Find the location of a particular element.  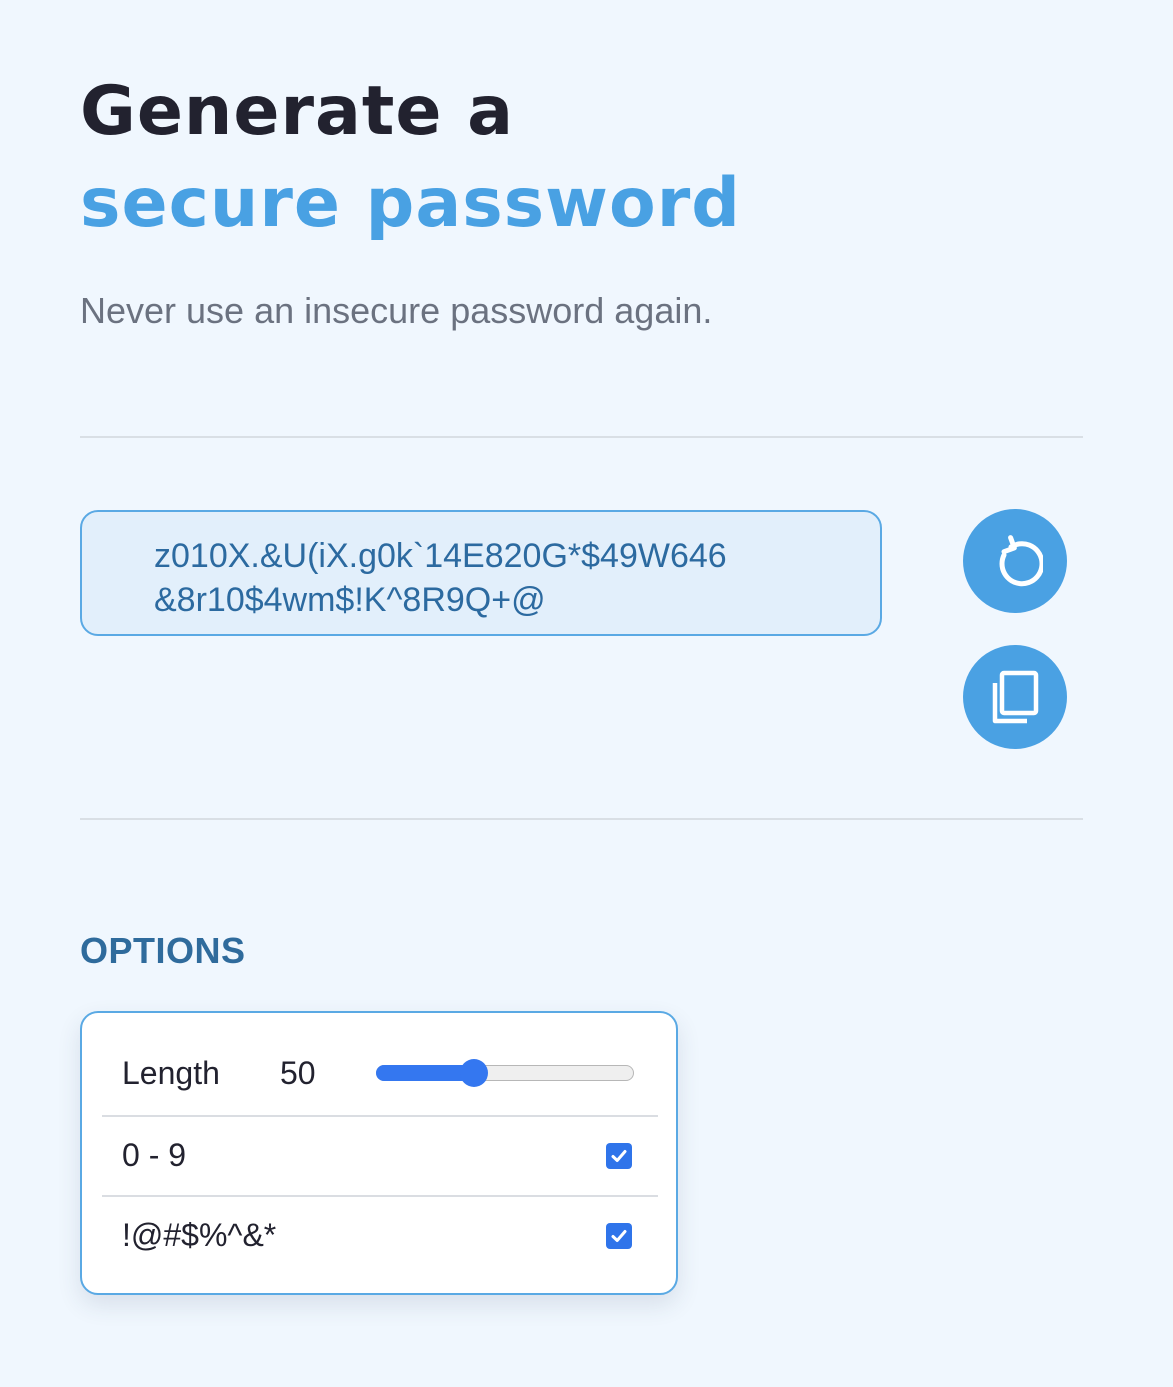

symbols-option-row: !@#$%^&* is located at coordinates (380, 1235).